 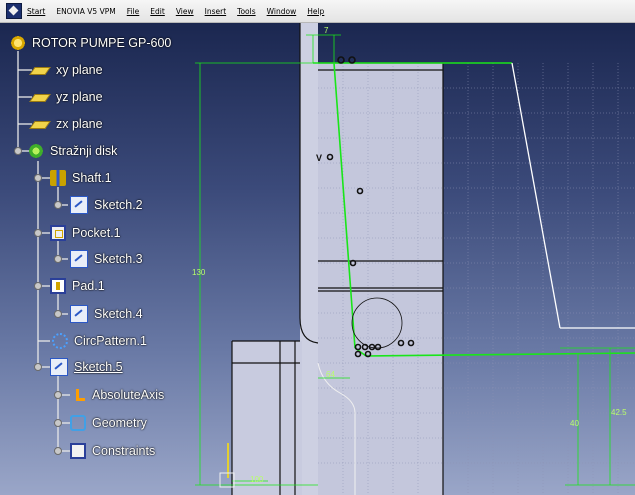 I want to click on menu-file: File, so click(x=133, y=11).